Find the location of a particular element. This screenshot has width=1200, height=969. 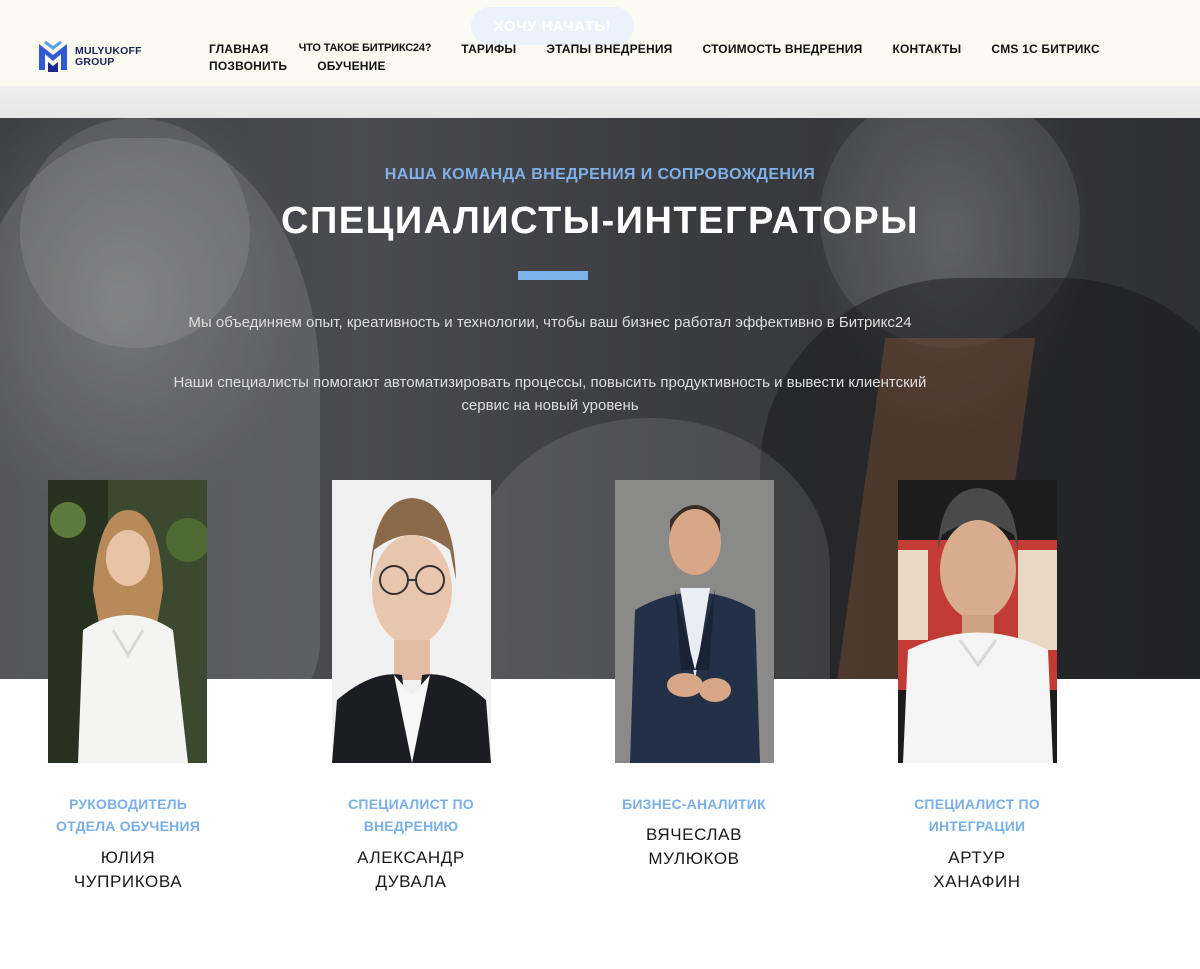

nav-item-home: ГЛАВНАЯ is located at coordinates (239, 50).